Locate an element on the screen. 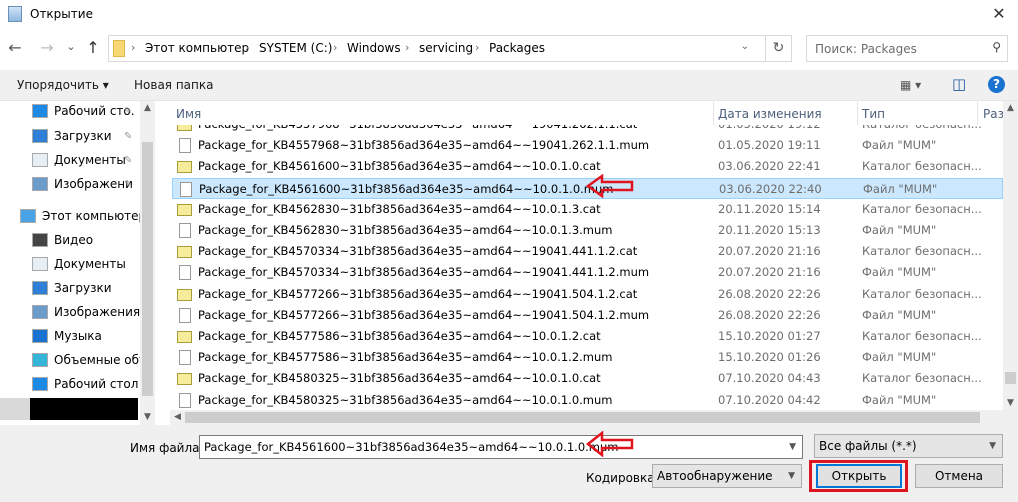 This screenshot has height=502, width=1018. organize-button: Упорядочить ▾ is located at coordinates (63, 85).